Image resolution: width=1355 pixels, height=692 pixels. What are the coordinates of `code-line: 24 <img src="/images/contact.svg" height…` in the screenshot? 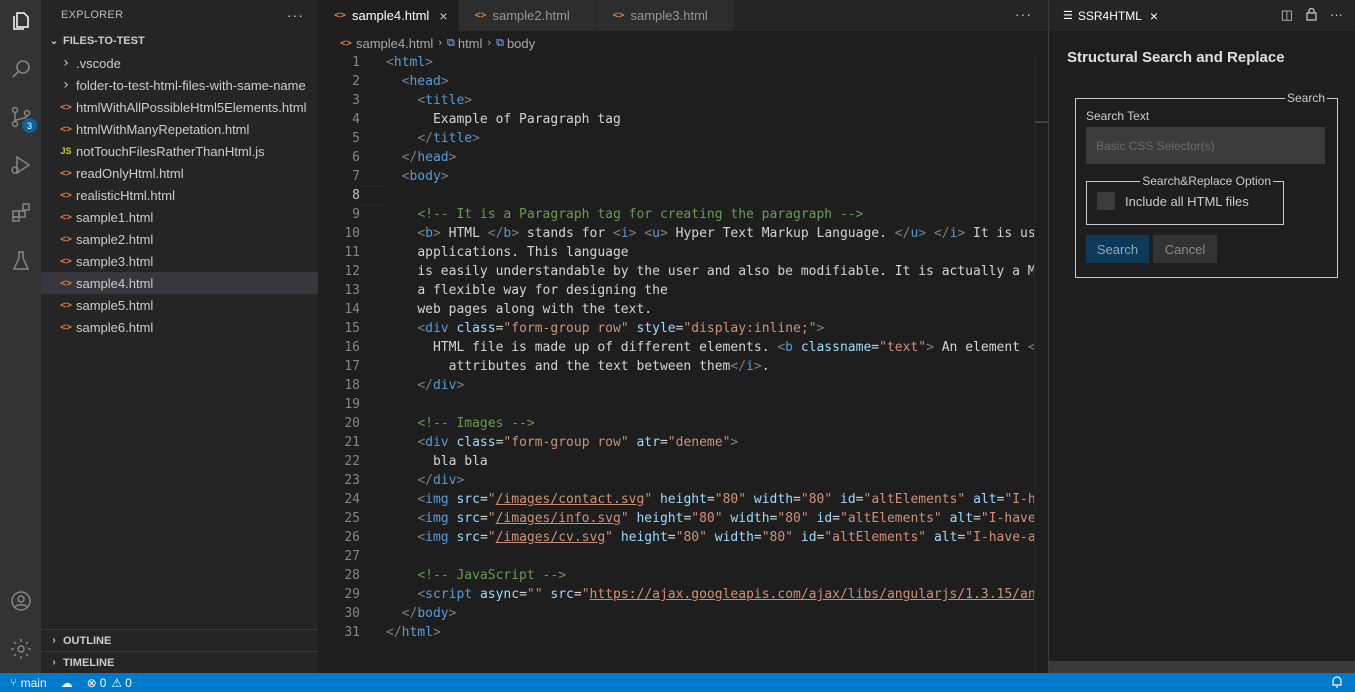 It's located at (676, 499).